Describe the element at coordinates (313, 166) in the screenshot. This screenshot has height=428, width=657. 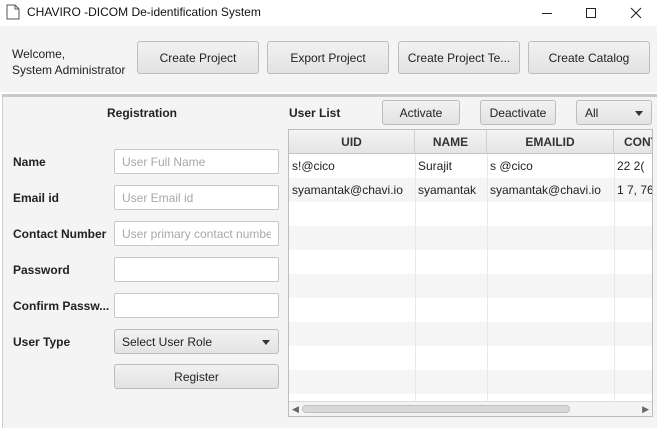
I see `table-cell: s!@cico` at that location.